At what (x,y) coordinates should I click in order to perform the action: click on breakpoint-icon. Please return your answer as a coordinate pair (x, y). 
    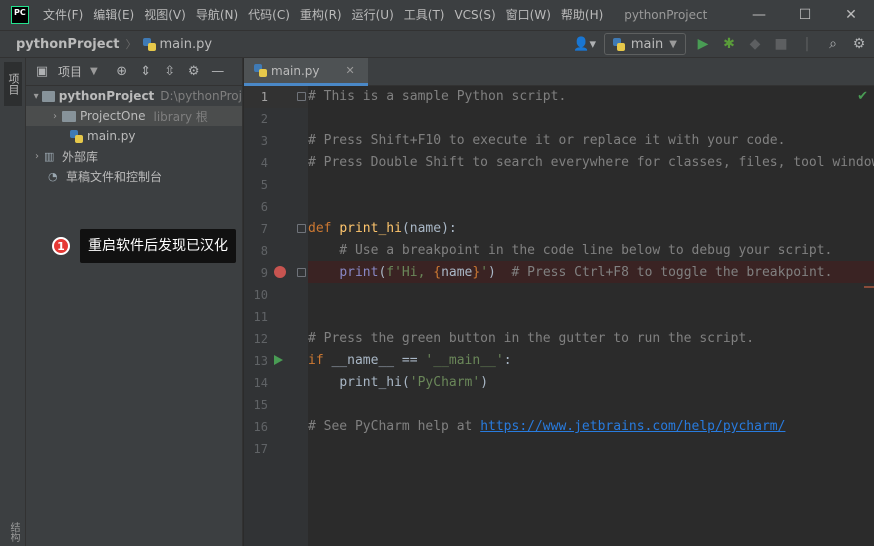
    Looking at the image, I should click on (280, 272).